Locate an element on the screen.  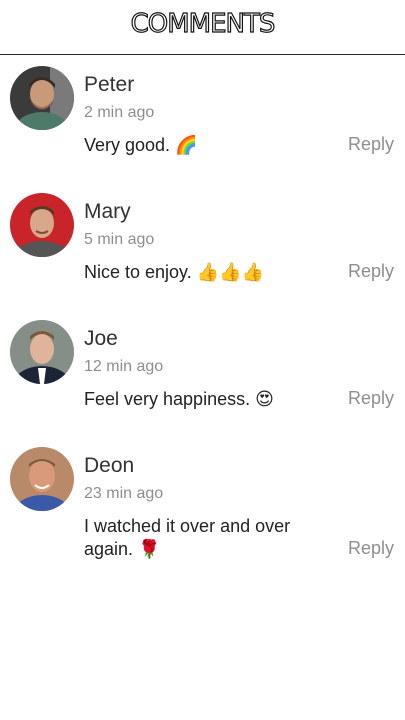
comment-text-content: Nice to enjoy. is located at coordinates (138, 272).